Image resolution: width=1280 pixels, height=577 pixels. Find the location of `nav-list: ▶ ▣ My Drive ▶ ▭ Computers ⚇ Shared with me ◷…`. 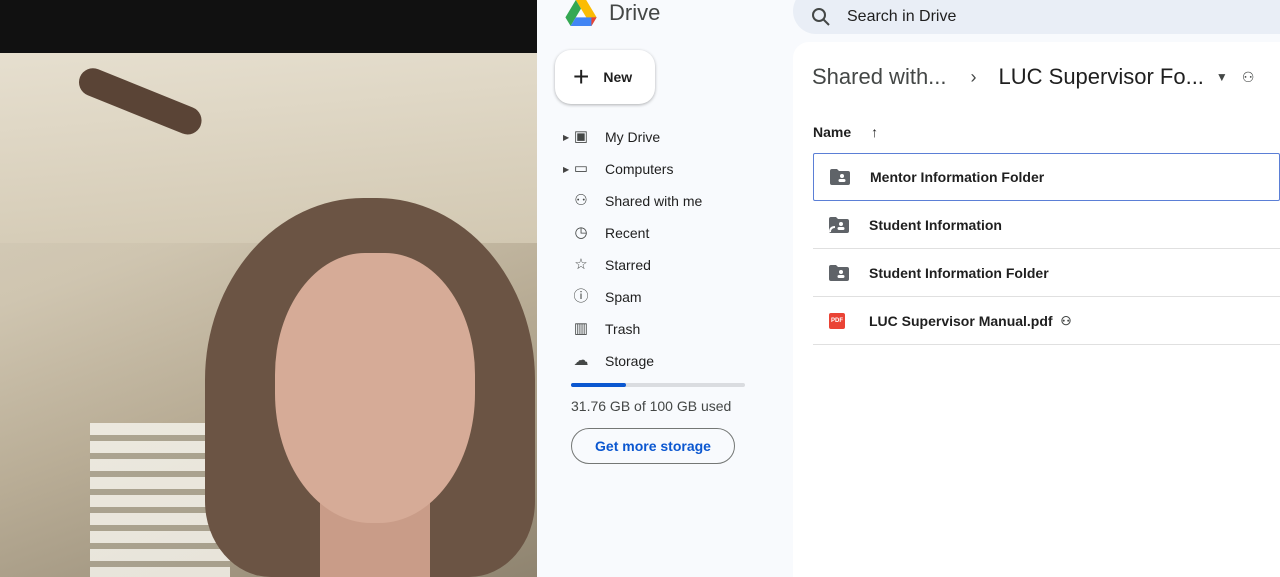

nav-list: ▶ ▣ My Drive ▶ ▭ Computers ⚇ Shared with me ◷… is located at coordinates (665, 249).